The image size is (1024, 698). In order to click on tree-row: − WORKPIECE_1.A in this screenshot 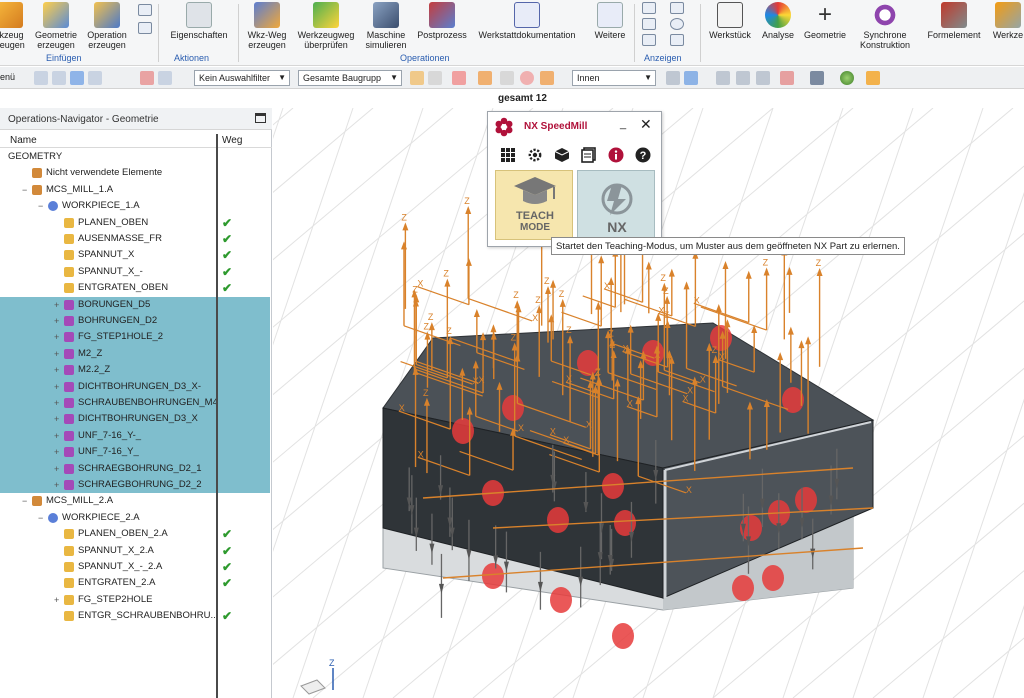, I will do `click(136, 206)`.